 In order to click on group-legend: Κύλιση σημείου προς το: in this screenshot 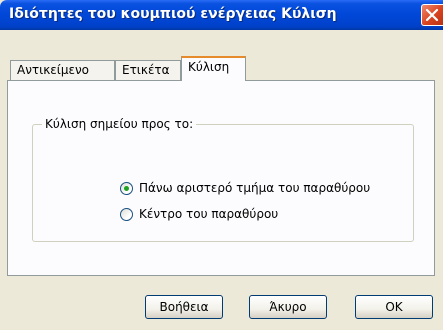, I will do `click(119, 124)`.